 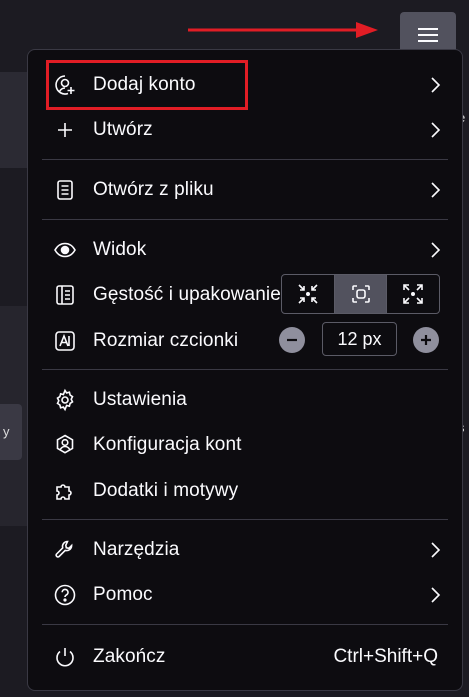 What do you see at coordinates (153, 189) in the screenshot?
I see `menu-item-label: Otwórz z pliku` at bounding box center [153, 189].